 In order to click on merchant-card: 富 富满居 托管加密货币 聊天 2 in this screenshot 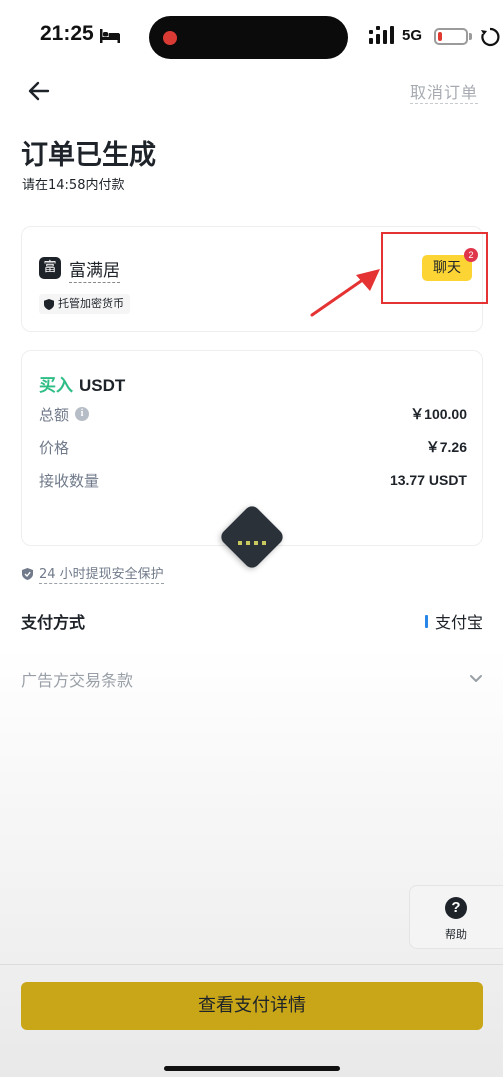, I will do `click(252, 279)`.